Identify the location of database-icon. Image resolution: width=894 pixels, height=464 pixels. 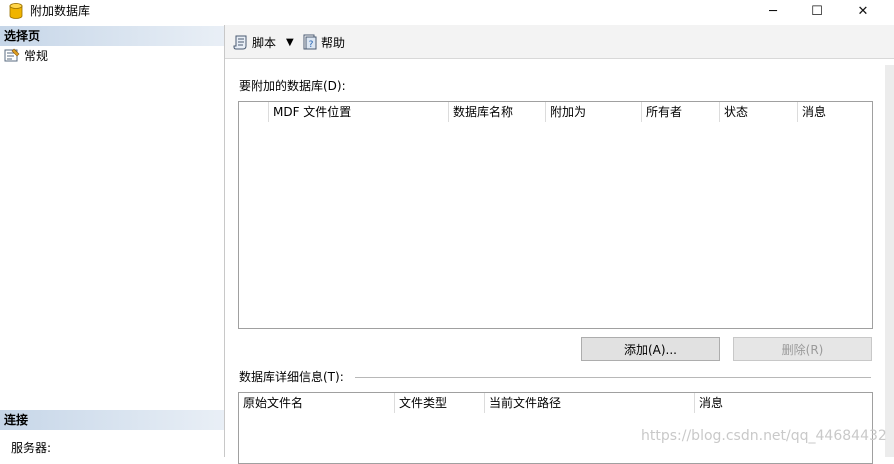
(16, 11).